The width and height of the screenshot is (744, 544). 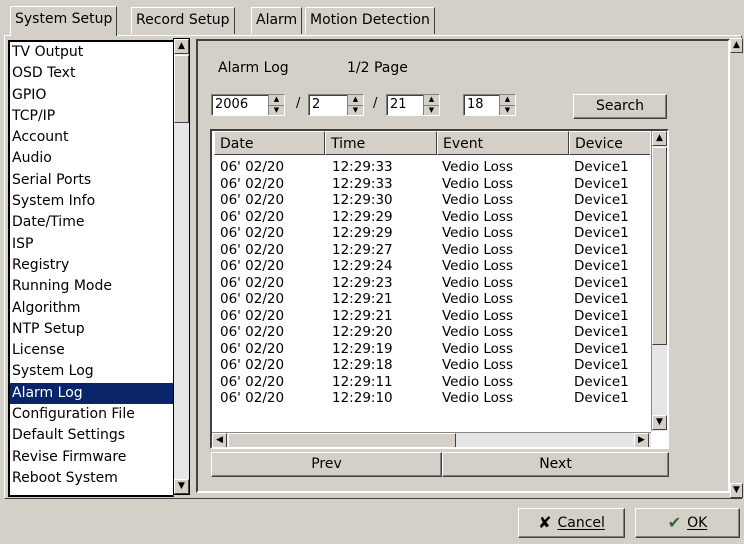 What do you see at coordinates (248, 105) in the screenshot?
I see `year-stepper: 2006 ▲ ▼` at bounding box center [248, 105].